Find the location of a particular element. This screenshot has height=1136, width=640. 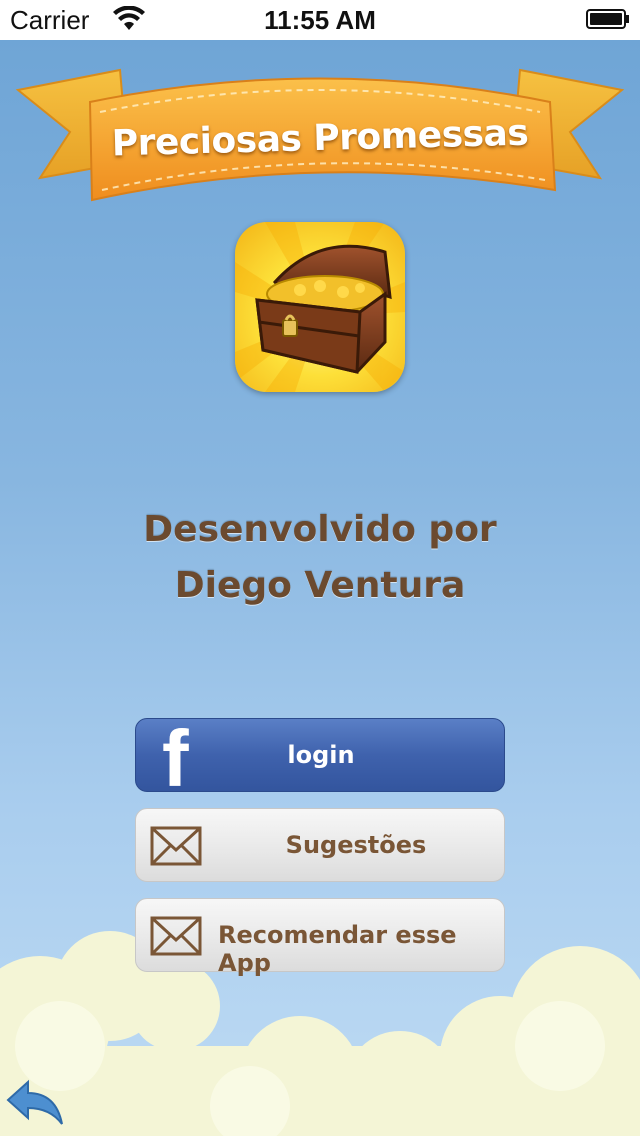

credits-line-1: Desenvolvido por is located at coordinates (320, 529).